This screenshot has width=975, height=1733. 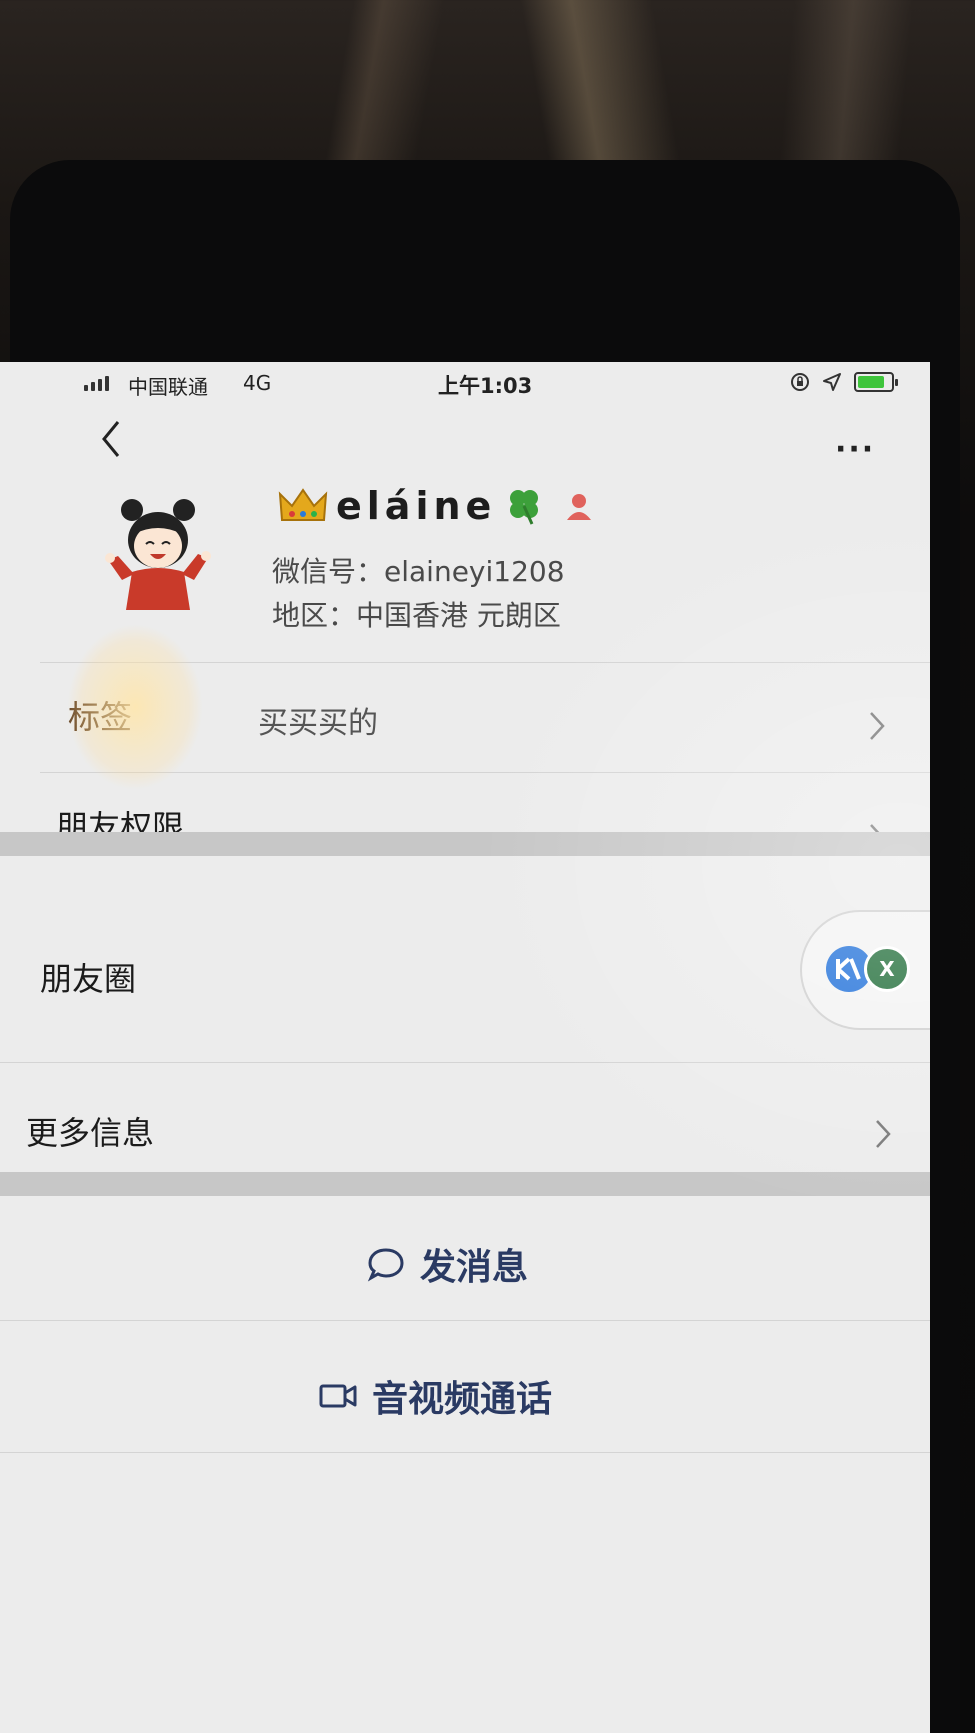 I want to click on avatar, so click(x=159, y=551).